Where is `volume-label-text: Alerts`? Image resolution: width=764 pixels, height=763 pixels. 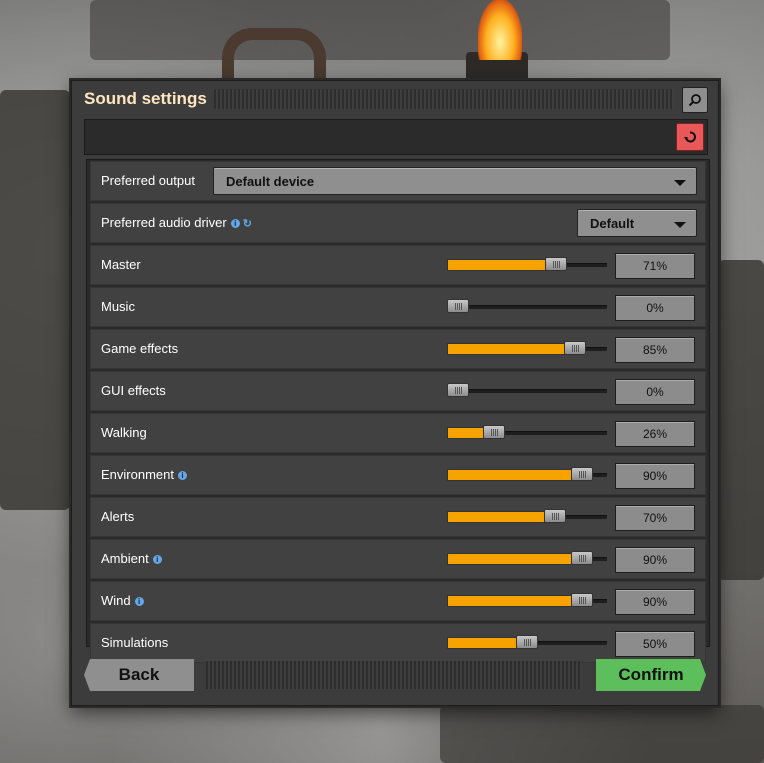 volume-label-text: Alerts is located at coordinates (118, 516).